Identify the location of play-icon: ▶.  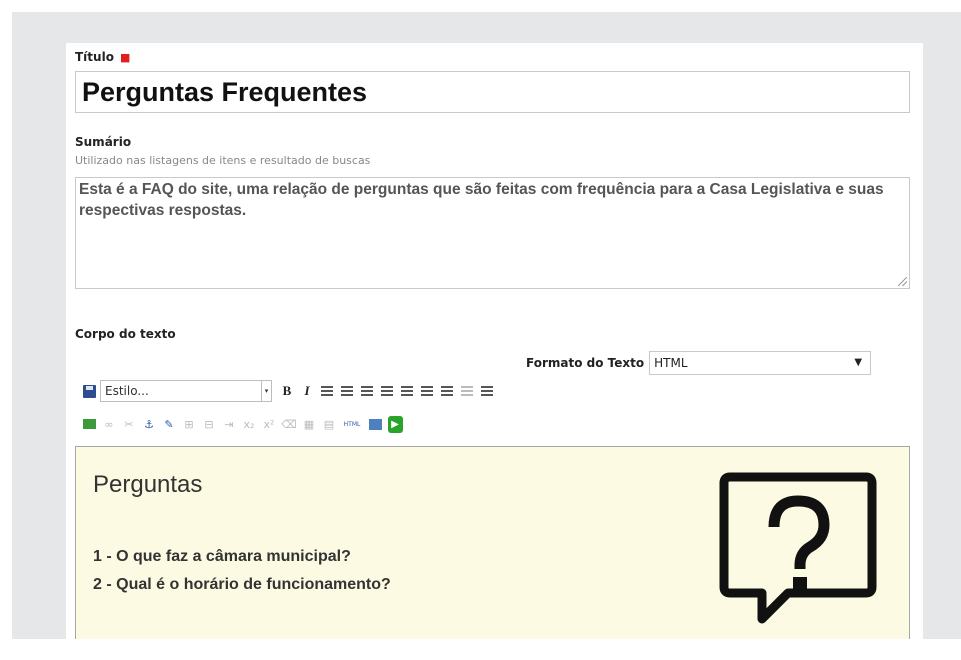
(395, 424).